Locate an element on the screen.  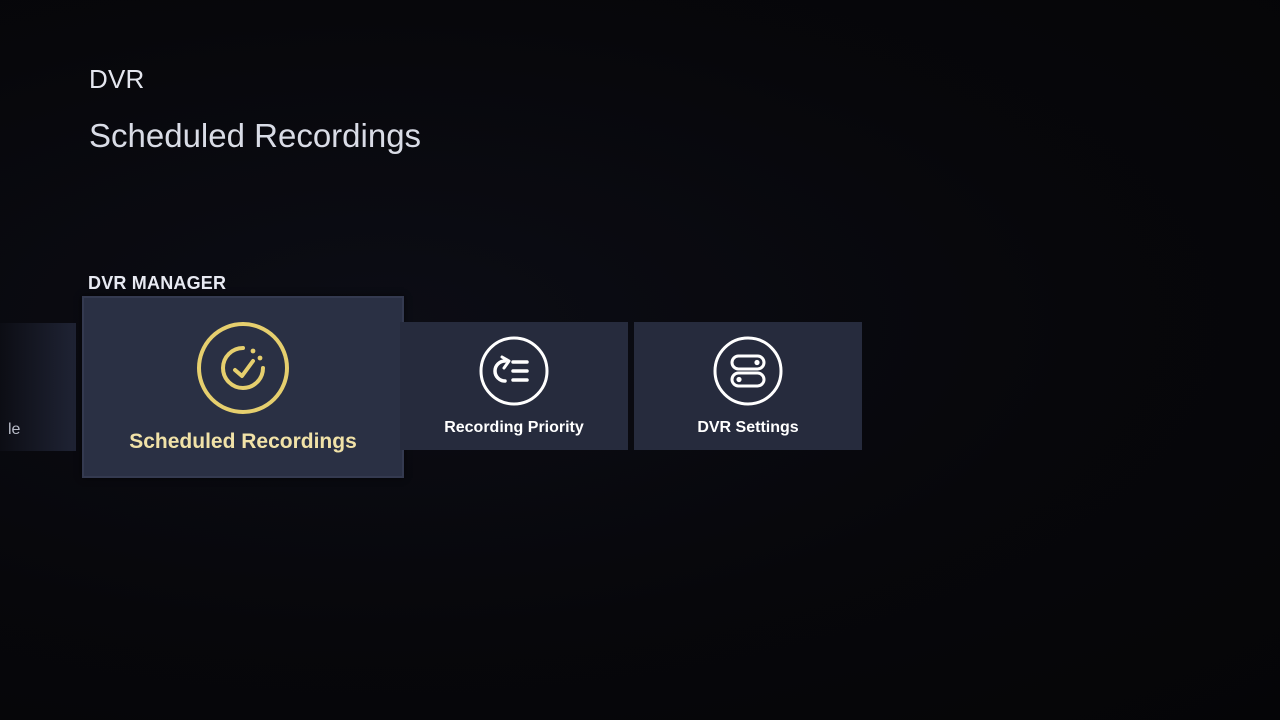
tile-scheduled-recordings: Scheduled Recordings is located at coordinates (243, 387).